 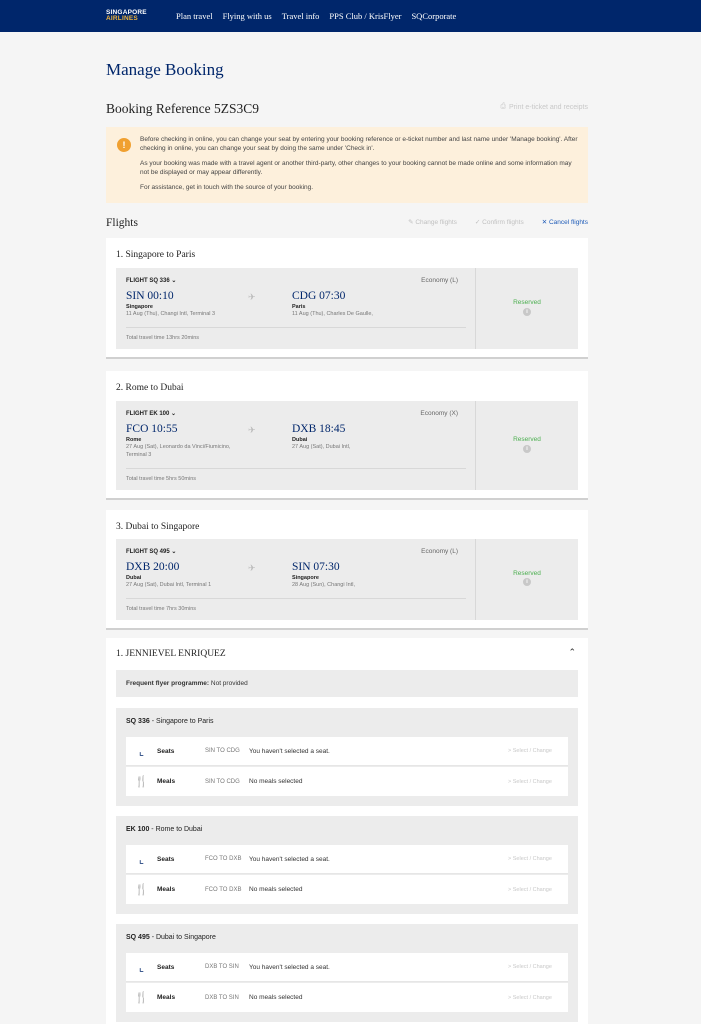 I want to click on nav-travel-info: Travel info, so click(x=301, y=16).